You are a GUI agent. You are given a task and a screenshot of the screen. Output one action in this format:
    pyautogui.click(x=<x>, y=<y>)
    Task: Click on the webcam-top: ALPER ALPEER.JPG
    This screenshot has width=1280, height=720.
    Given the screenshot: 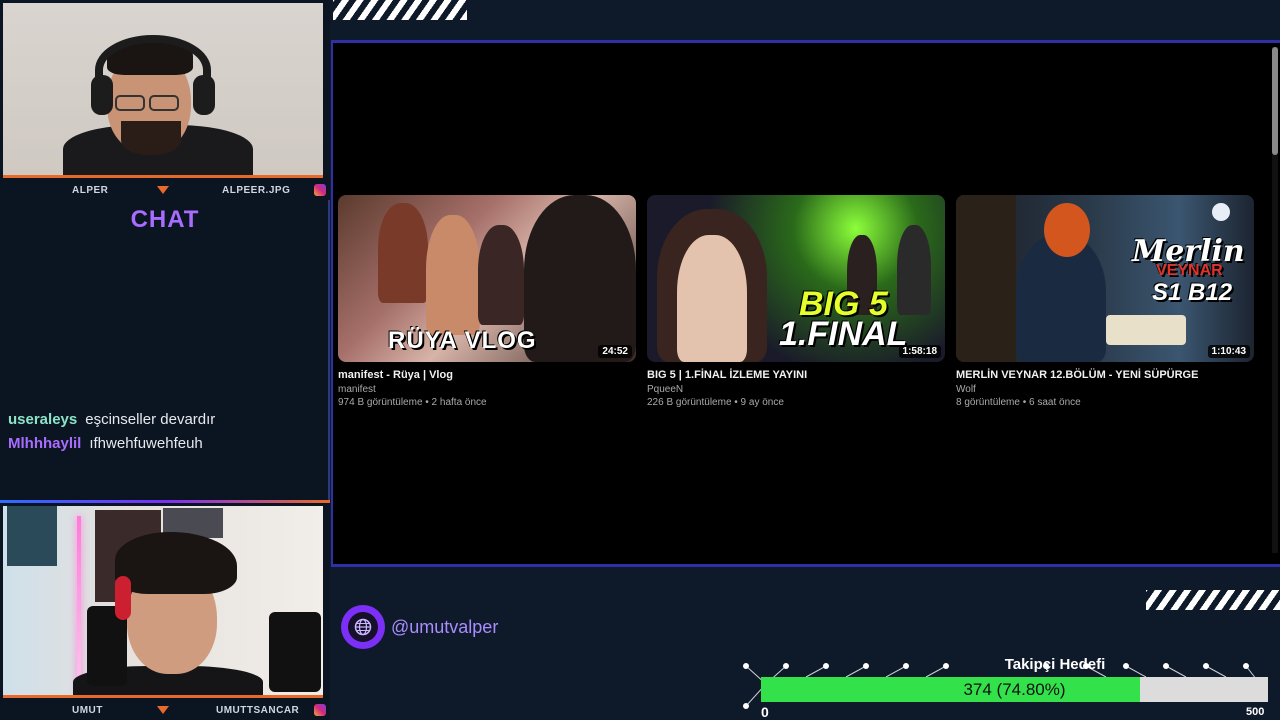 What is the action you would take?
    pyautogui.click(x=165, y=100)
    